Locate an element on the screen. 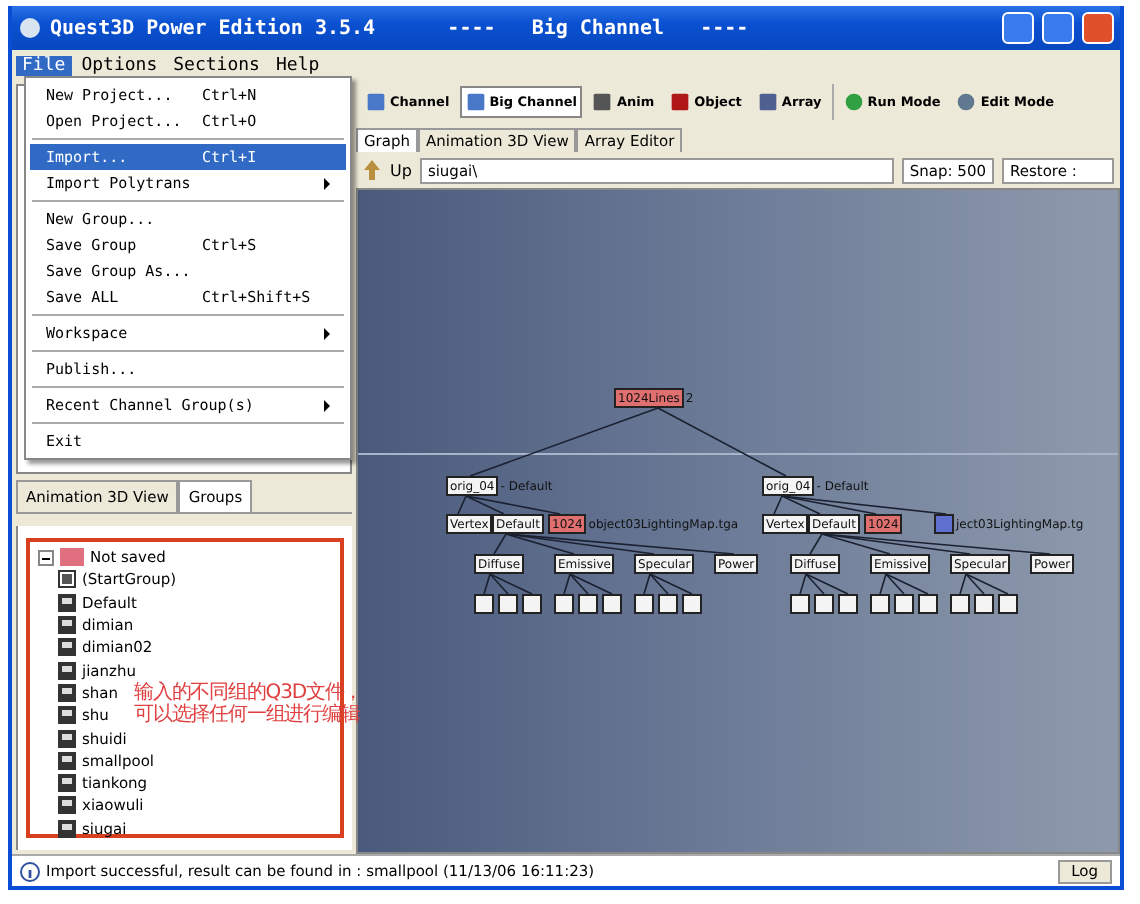 Image resolution: width=1140 pixels, height=904 pixels. up-button: Up is located at coordinates (401, 170).